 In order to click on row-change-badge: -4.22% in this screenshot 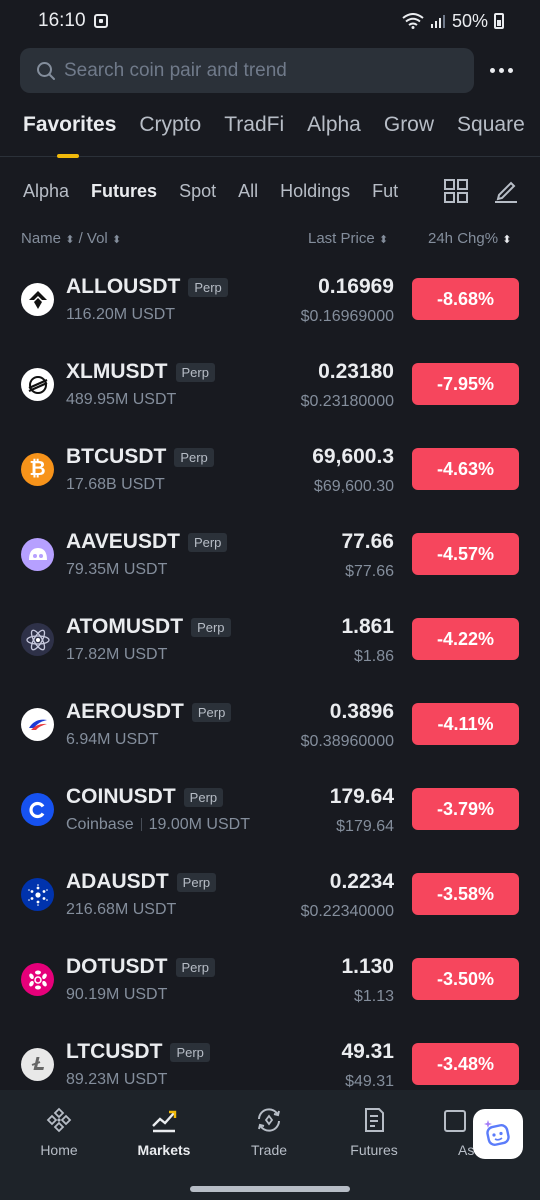, I will do `click(465, 639)`.